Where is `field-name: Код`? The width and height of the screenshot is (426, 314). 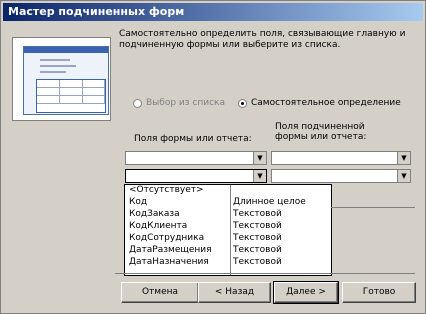
field-name: Код is located at coordinates (138, 202).